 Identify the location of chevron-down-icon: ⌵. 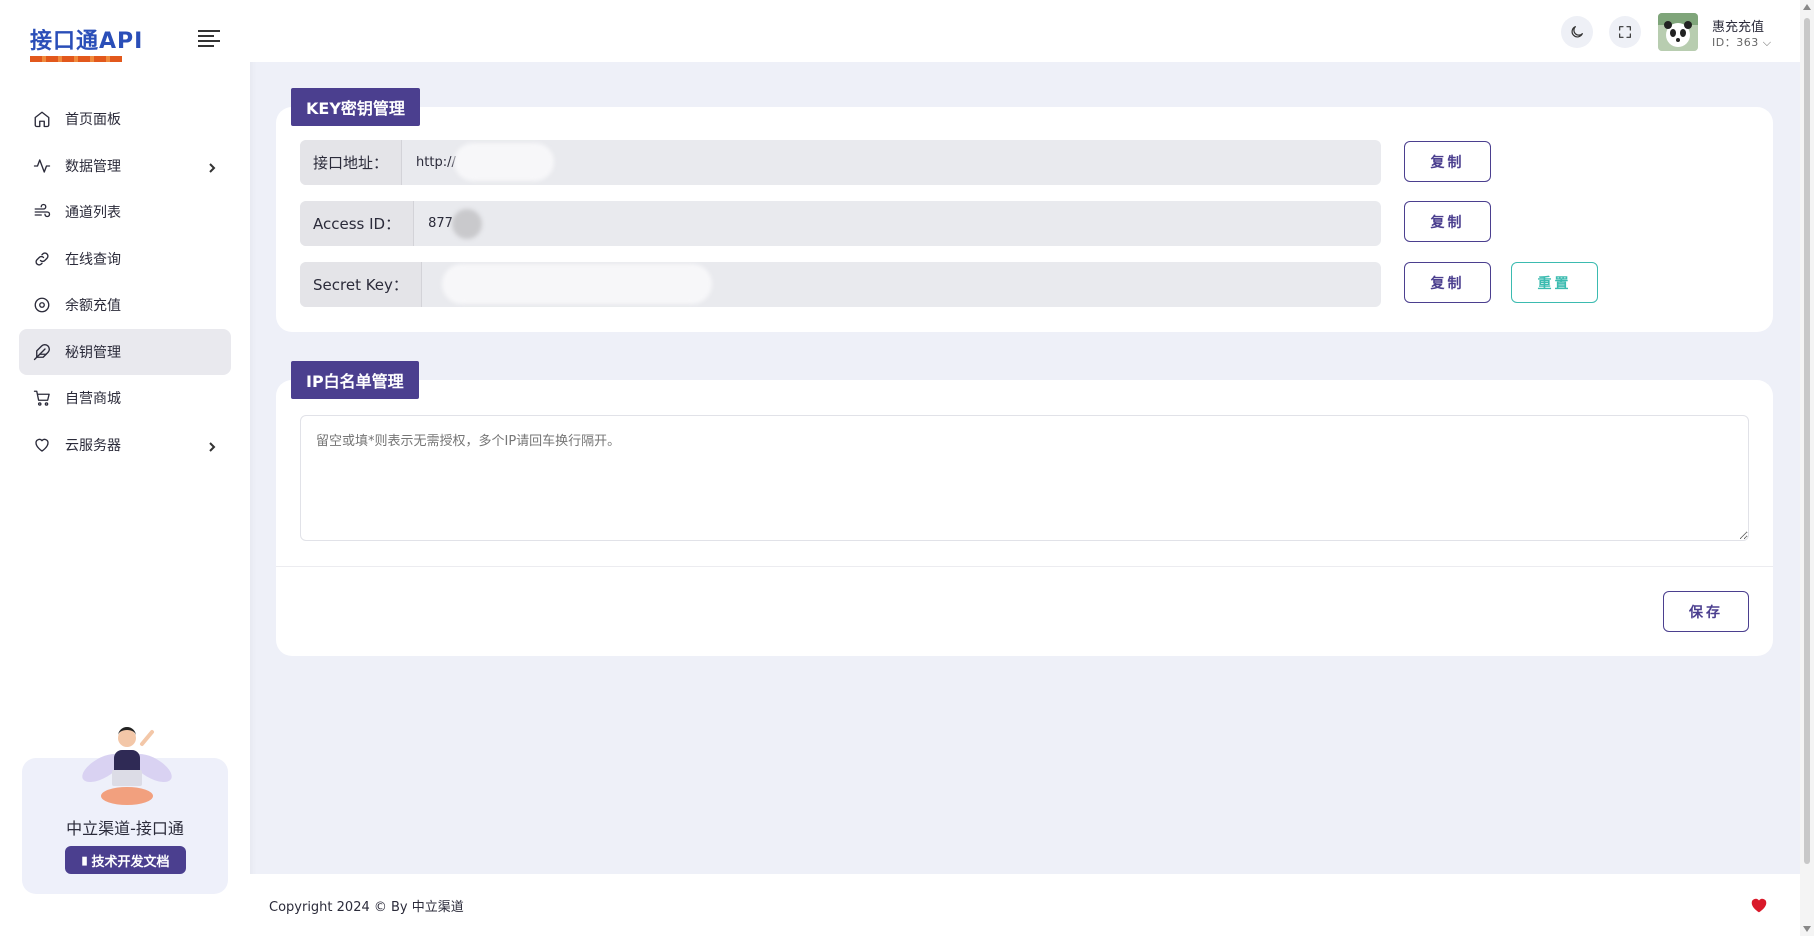
(1767, 42).